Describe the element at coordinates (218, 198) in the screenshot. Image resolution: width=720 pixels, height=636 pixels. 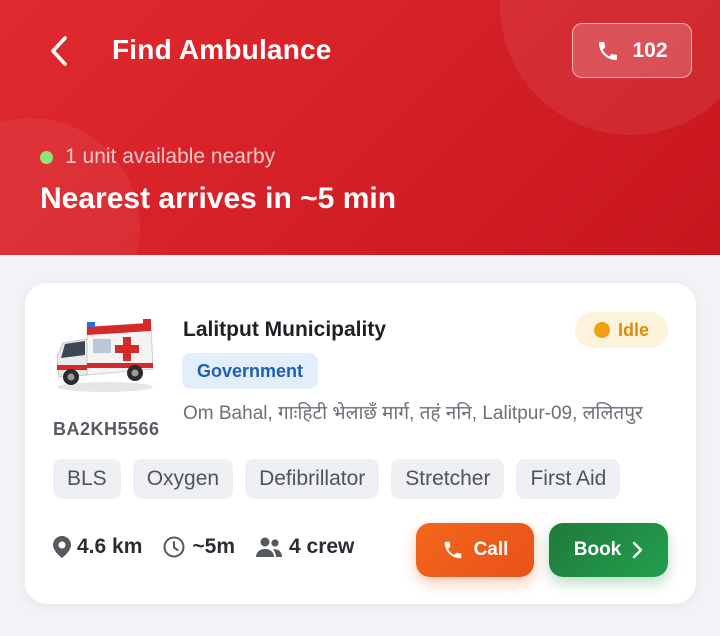
I see `nearest-eta-title: Nearest arrives in ~5 min` at that location.